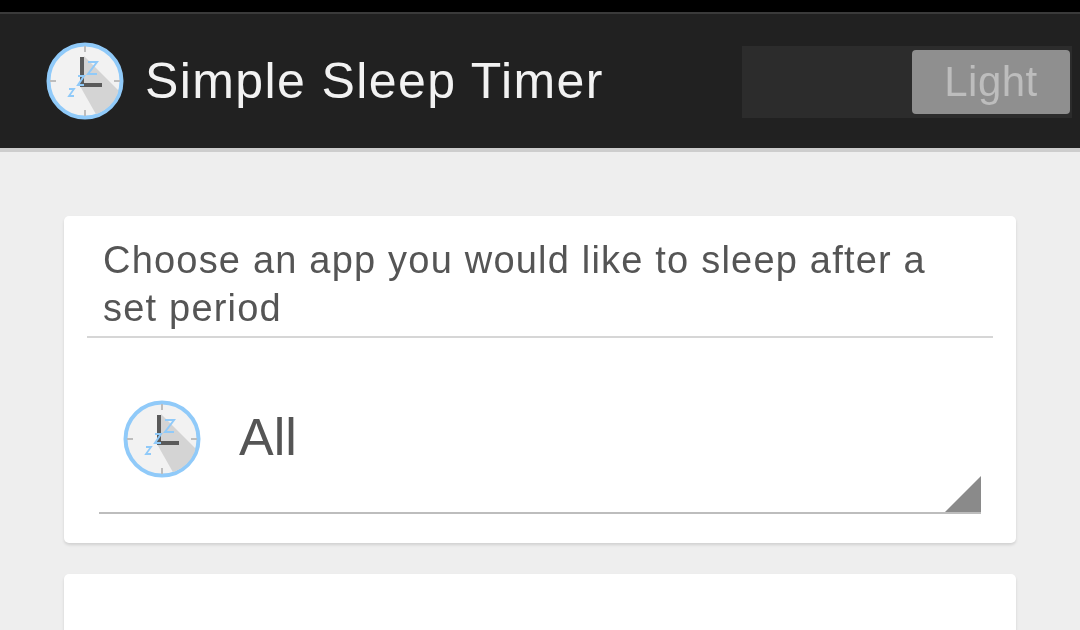 This screenshot has height=630, width=1080. Describe the element at coordinates (963, 494) in the screenshot. I see `dropdown-triangle-icon` at that location.